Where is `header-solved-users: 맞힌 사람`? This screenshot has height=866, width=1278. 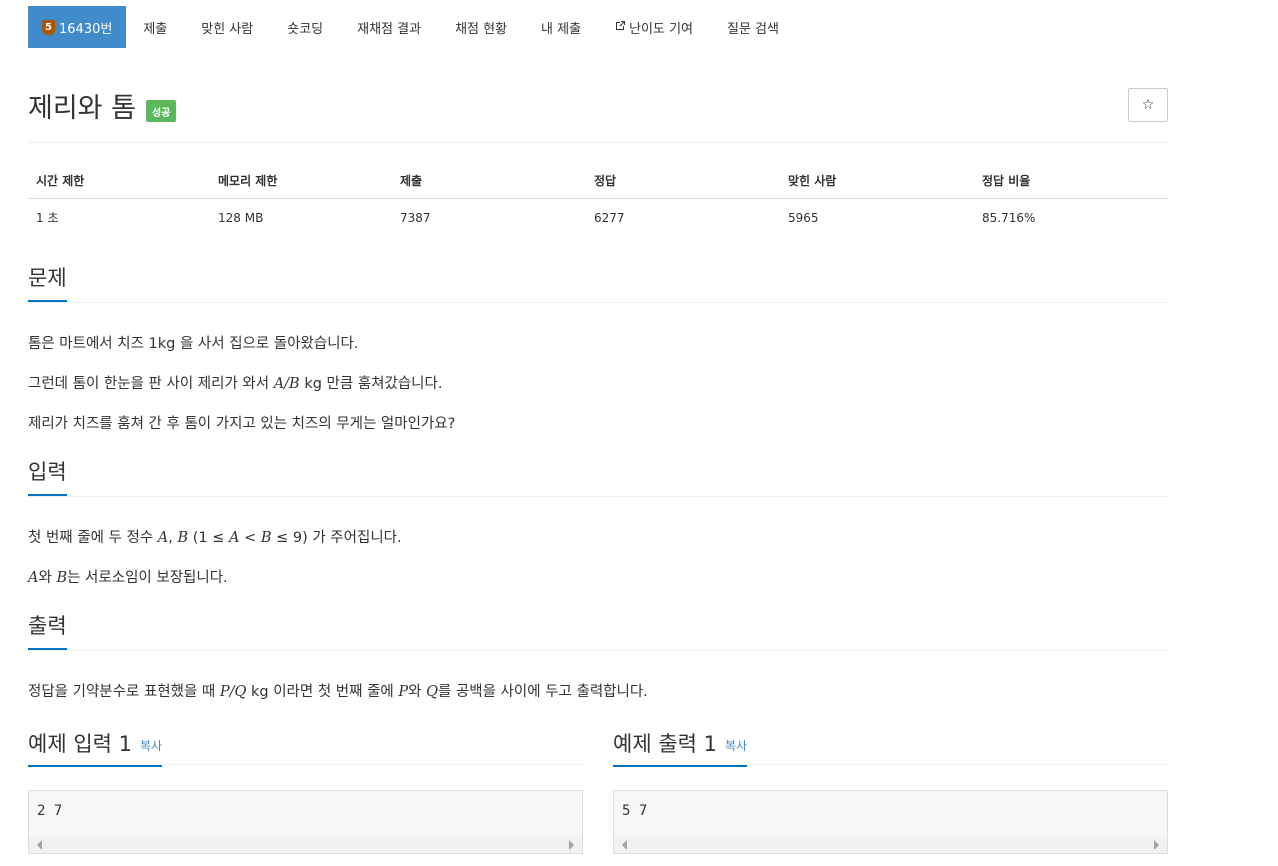
header-solved-users: 맞힌 사람 is located at coordinates (877, 180).